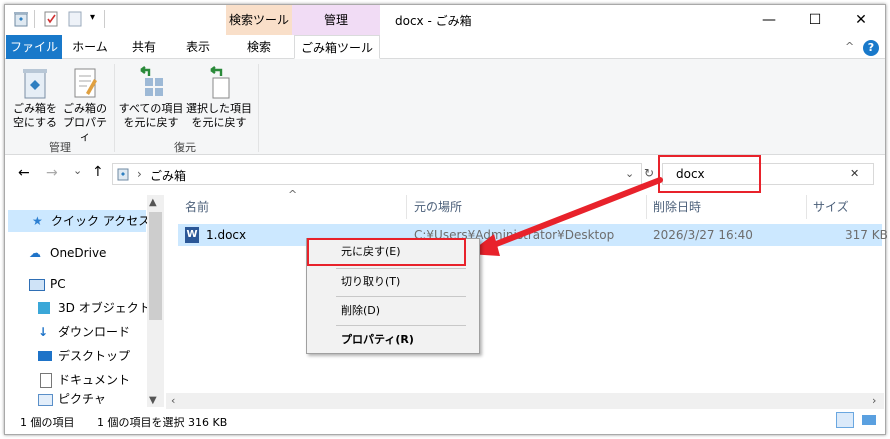 This screenshot has width=890, height=439. Describe the element at coordinates (565, 216) in the screenshot. I see `annotation-arrow` at that location.